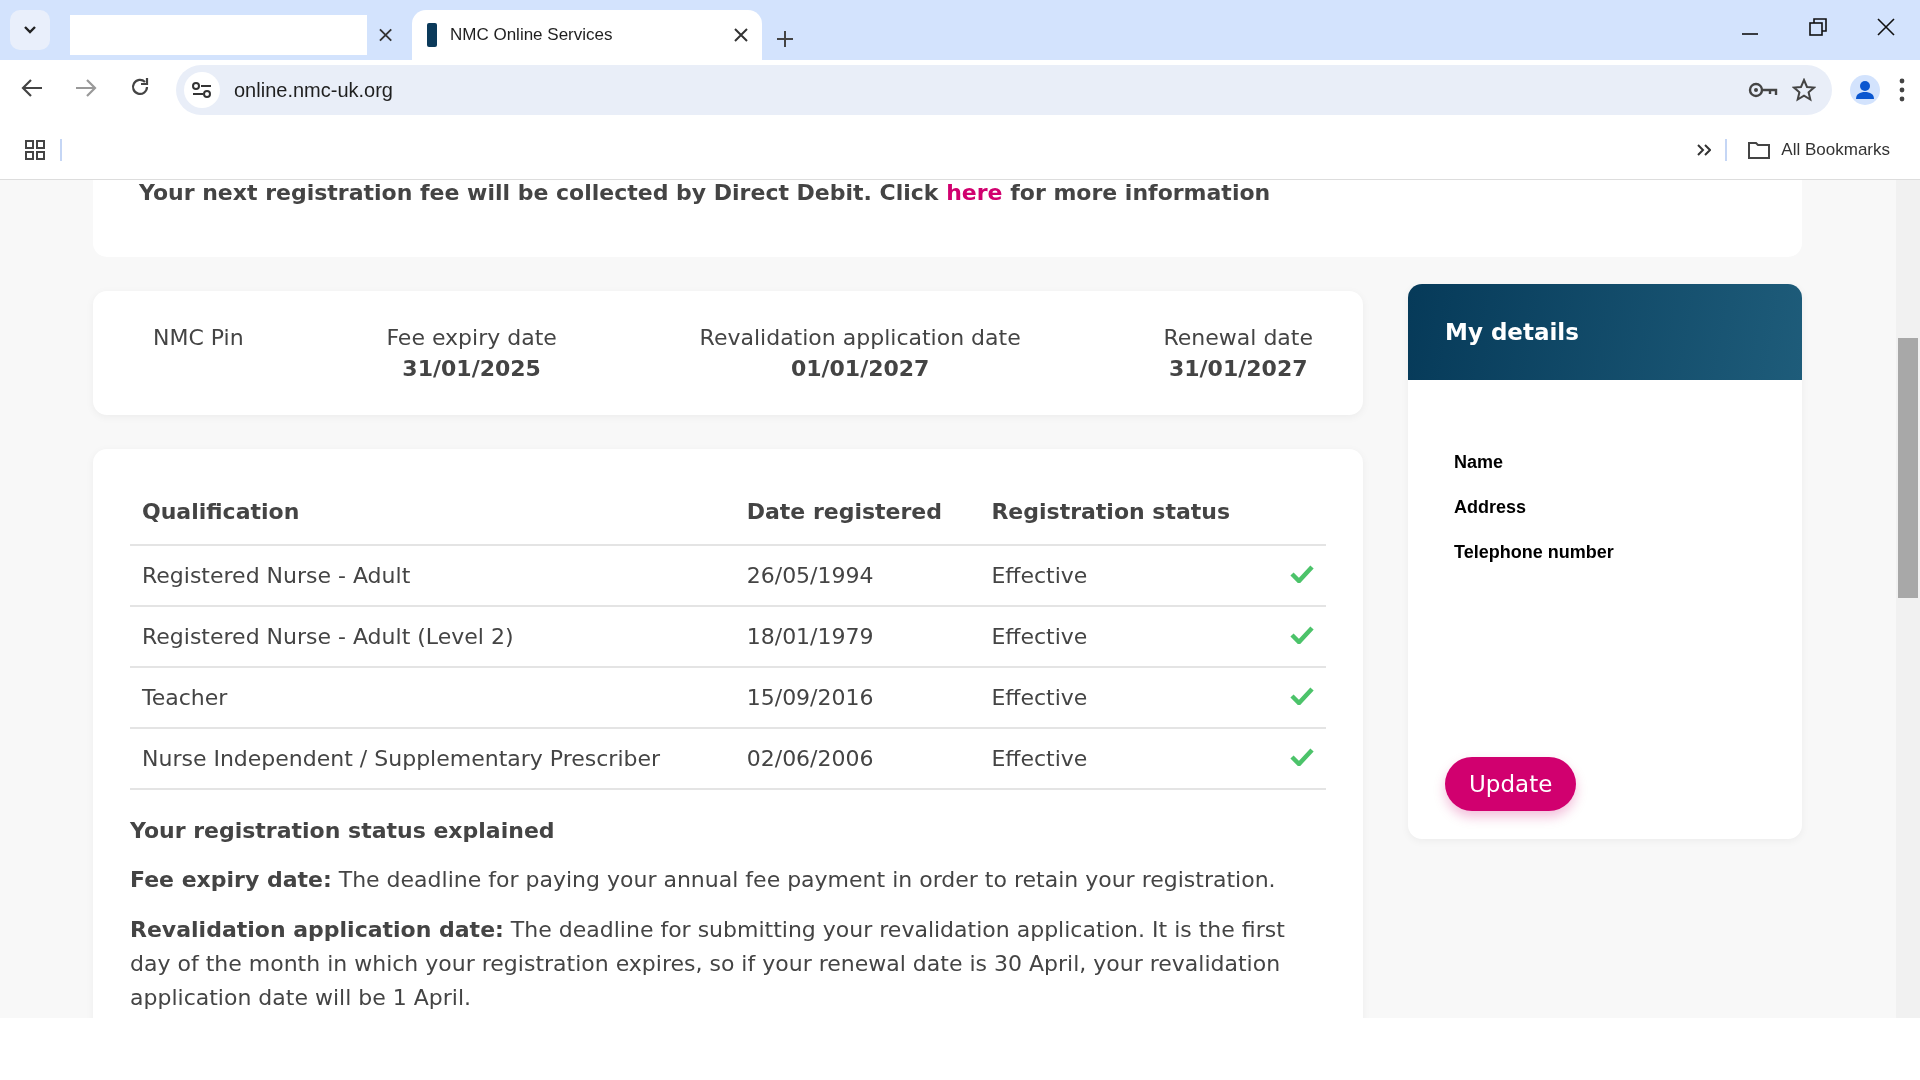 The image size is (1920, 1080). Describe the element at coordinates (471, 337) in the screenshot. I see `summary-label: Fee expiry date` at that location.